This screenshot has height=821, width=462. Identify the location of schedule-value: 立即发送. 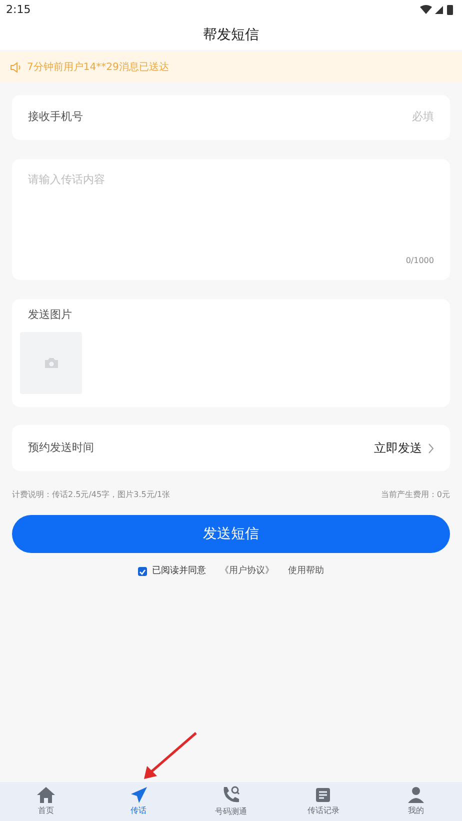
(398, 448).